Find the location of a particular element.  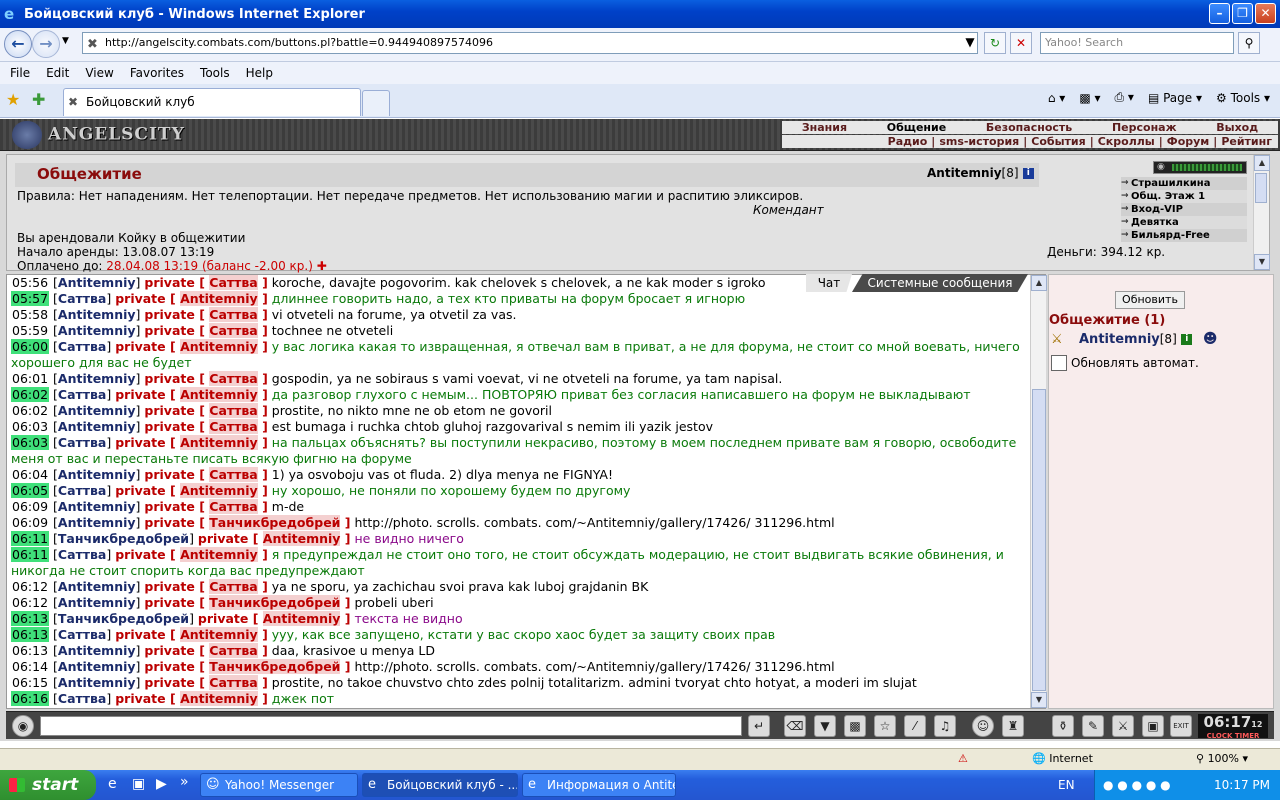

maximize-button: ❐ is located at coordinates (1242, 13).